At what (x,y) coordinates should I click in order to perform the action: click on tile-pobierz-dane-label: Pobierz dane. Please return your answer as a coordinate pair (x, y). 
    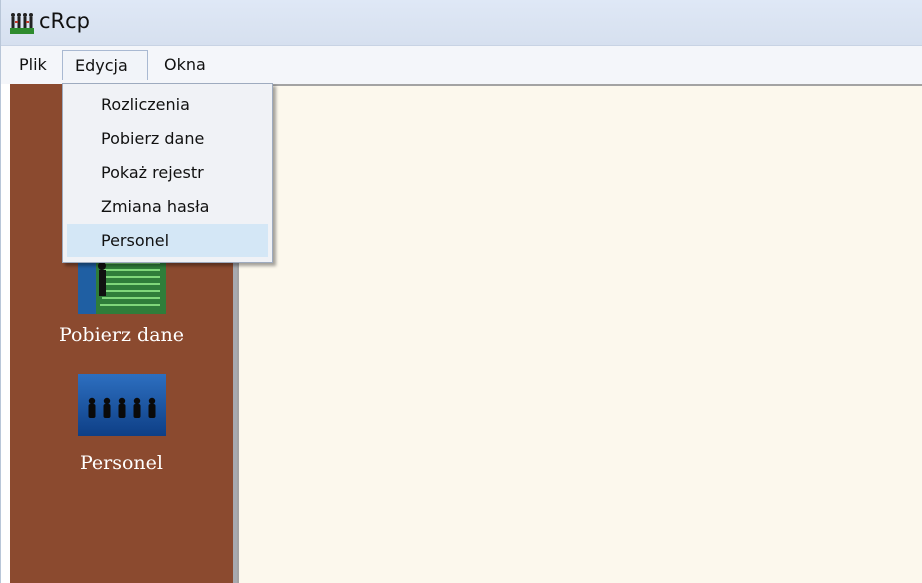
    Looking at the image, I should click on (121, 335).